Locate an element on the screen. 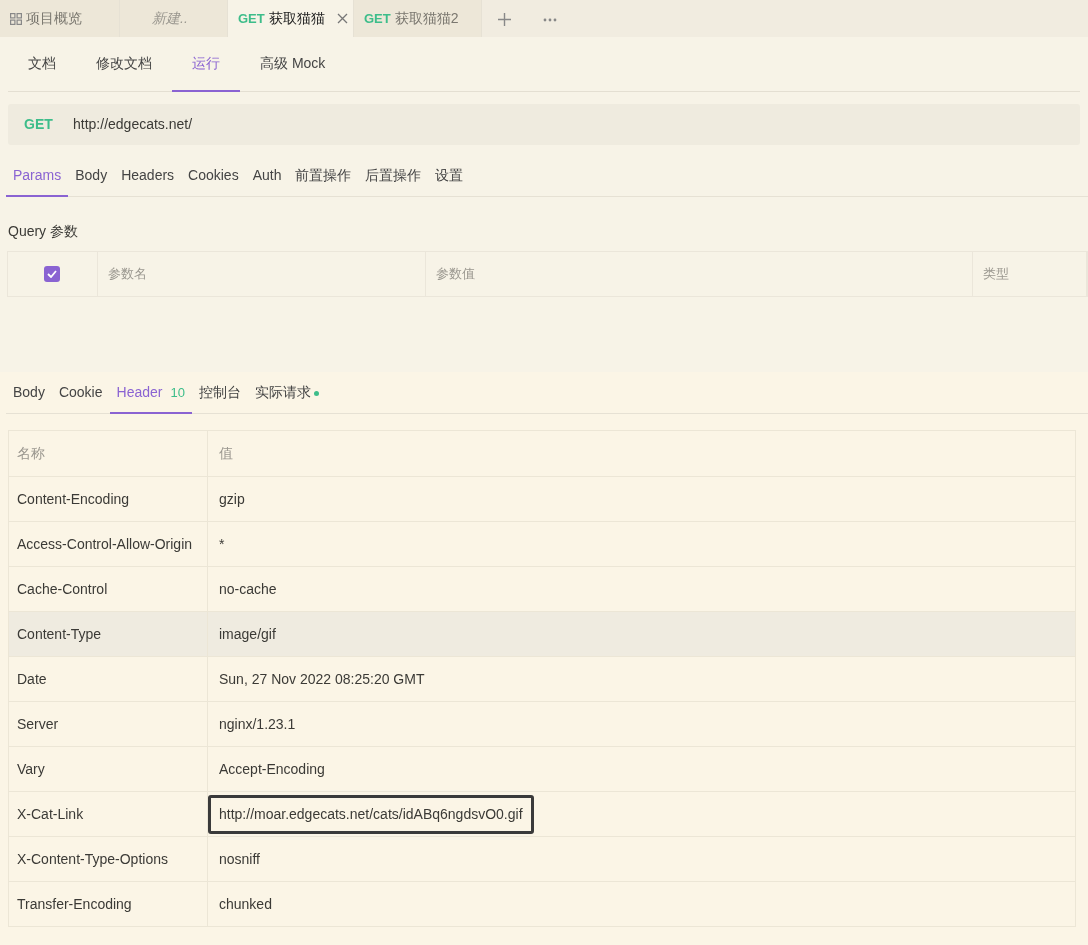  view-tab: 文档 is located at coordinates (42, 64).